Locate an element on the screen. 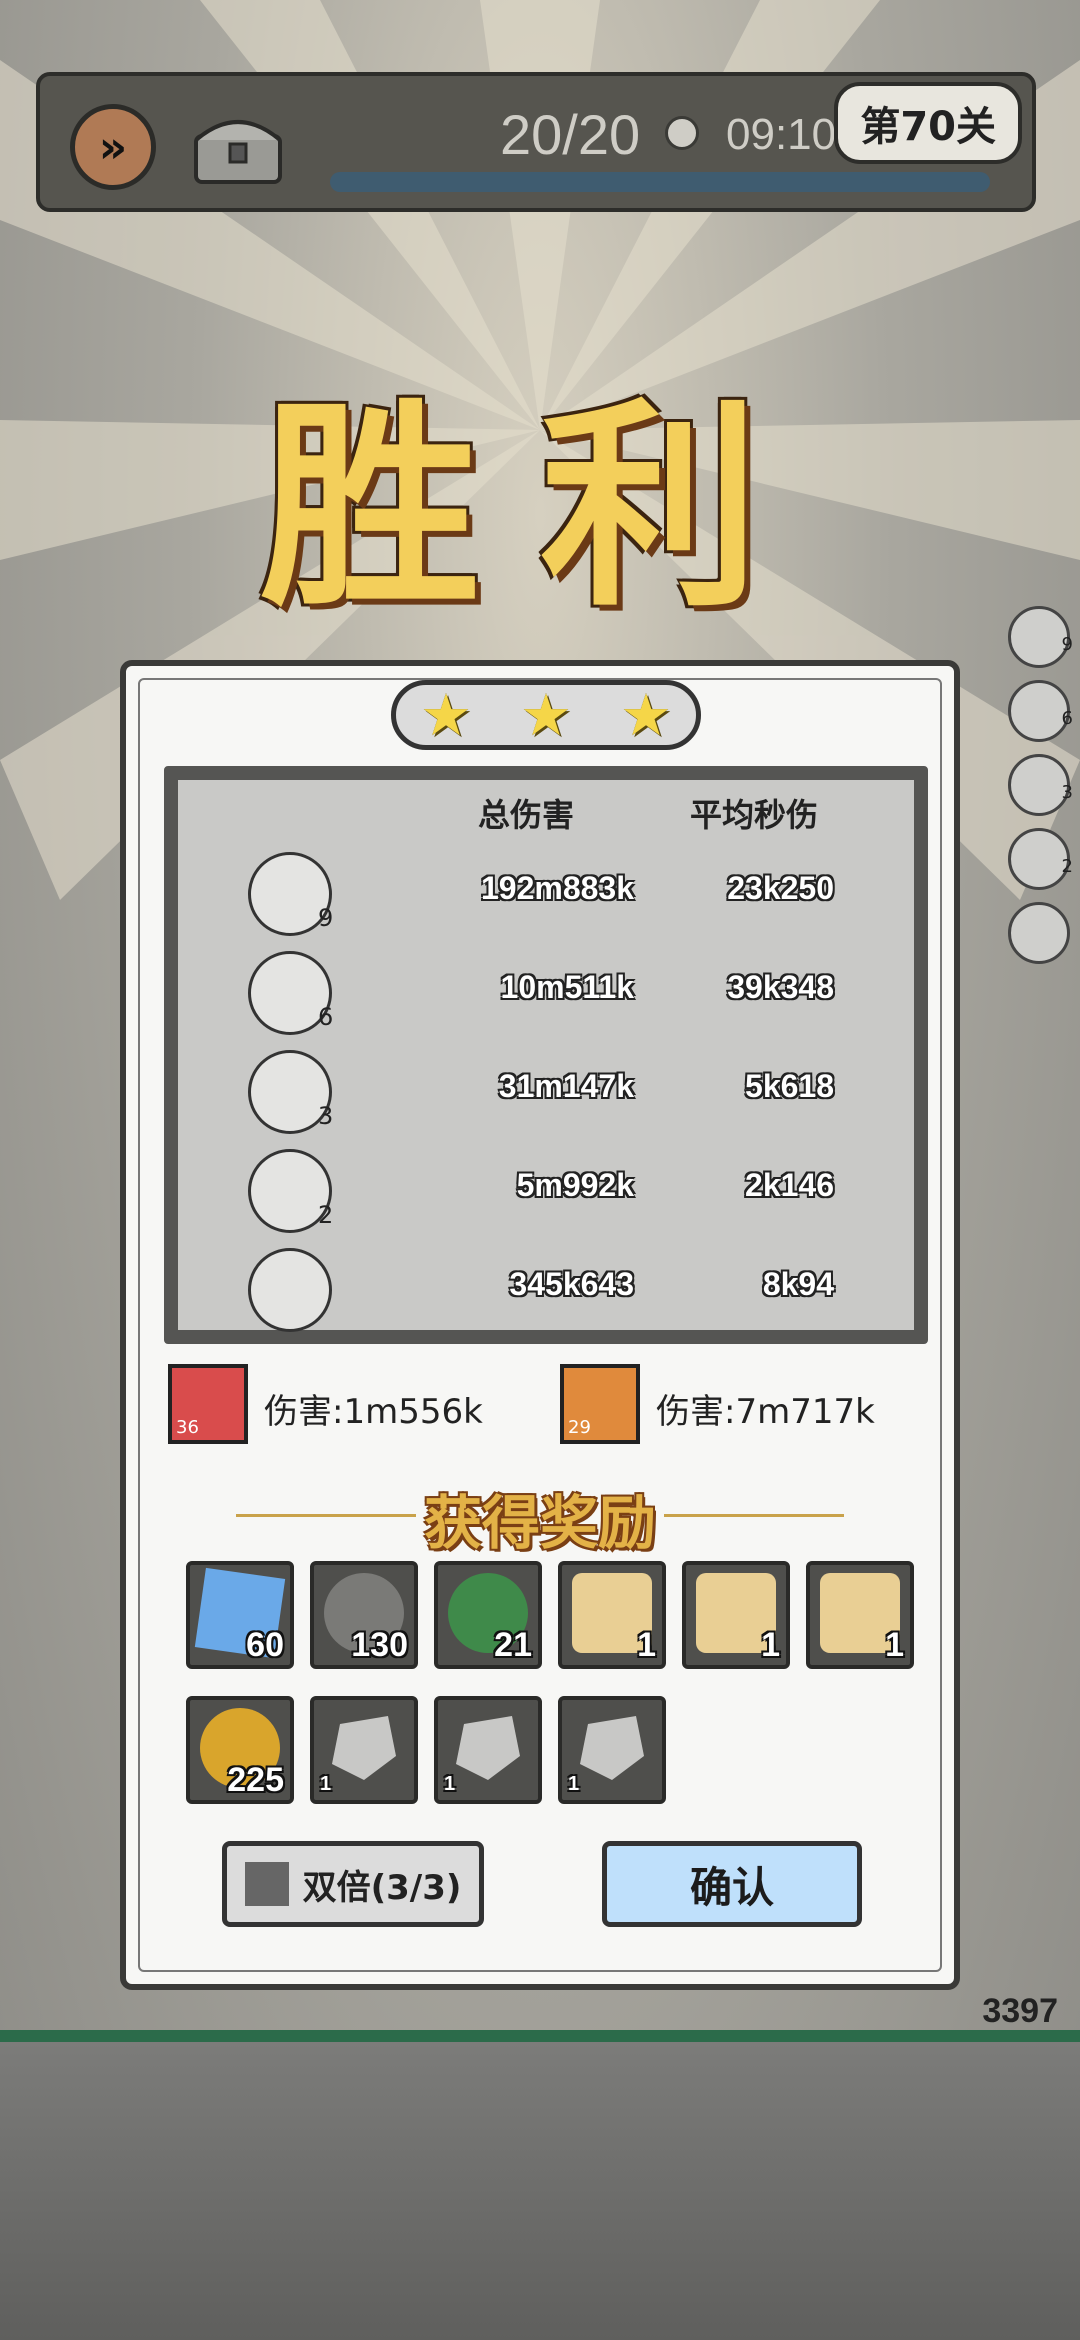  table-row: 9 192m883k 23k250 is located at coordinates (546, 897).